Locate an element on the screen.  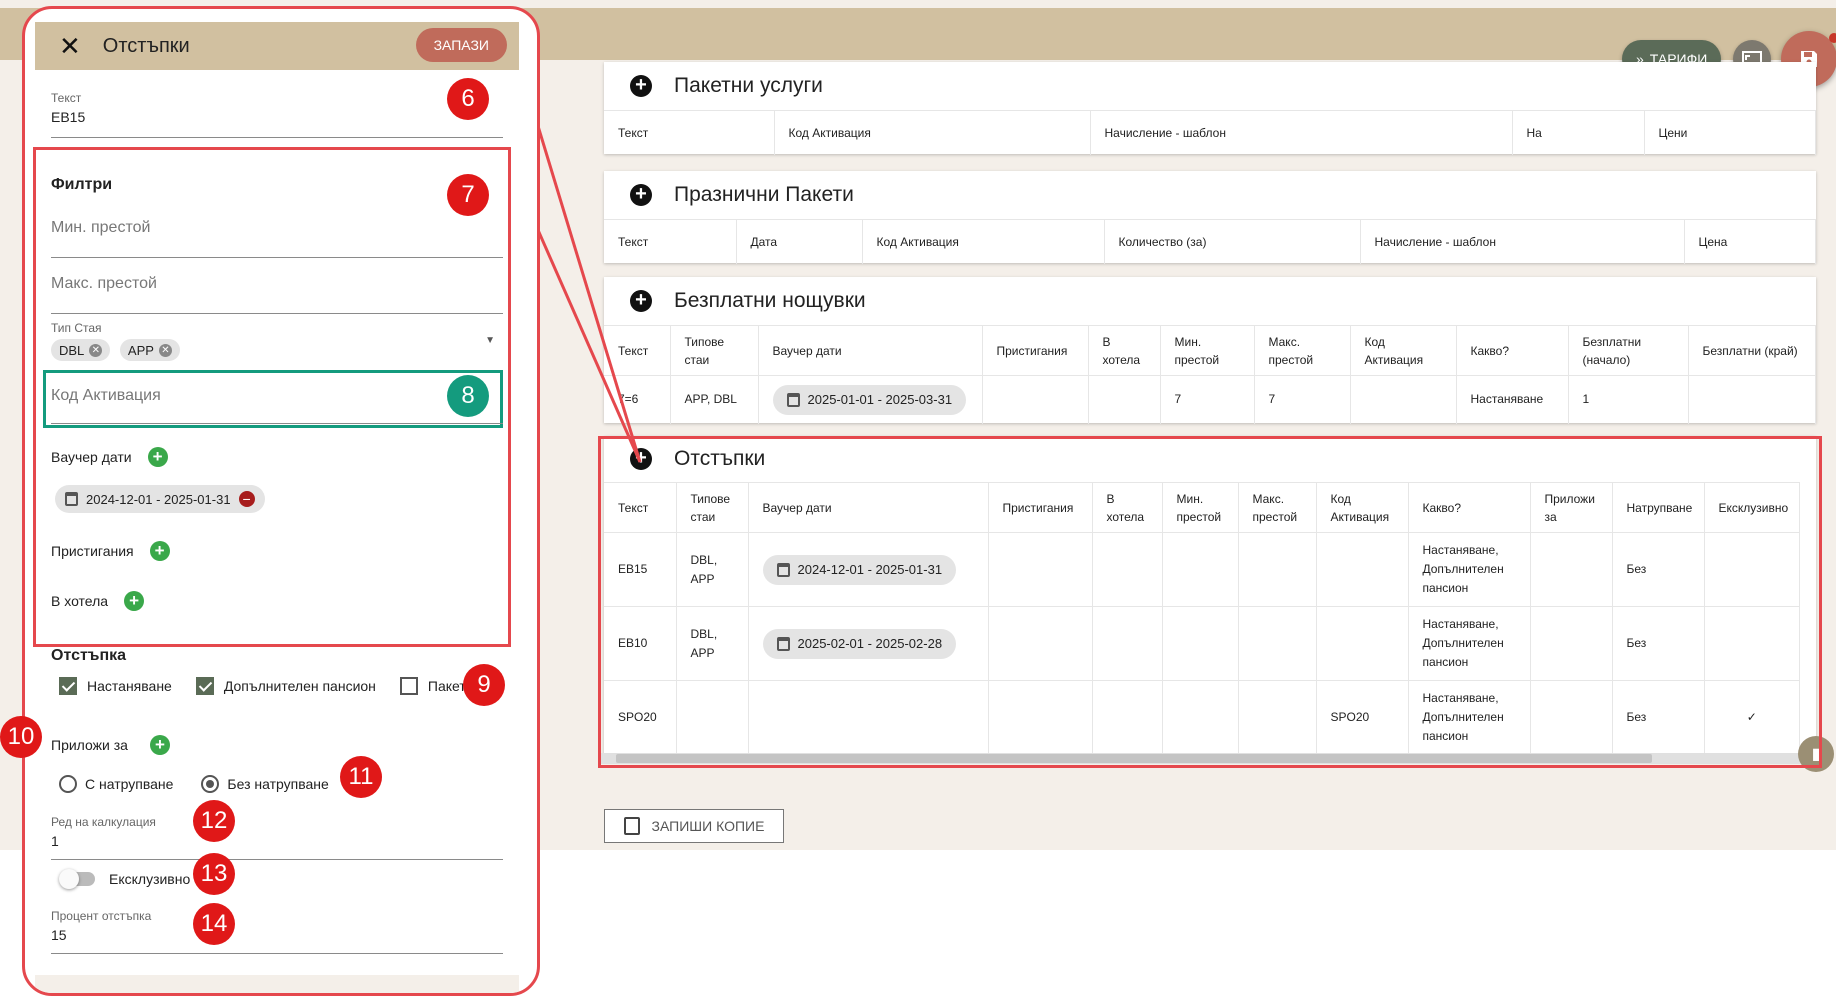
max-stay-placeholder: Макс. престой is located at coordinates (104, 283).